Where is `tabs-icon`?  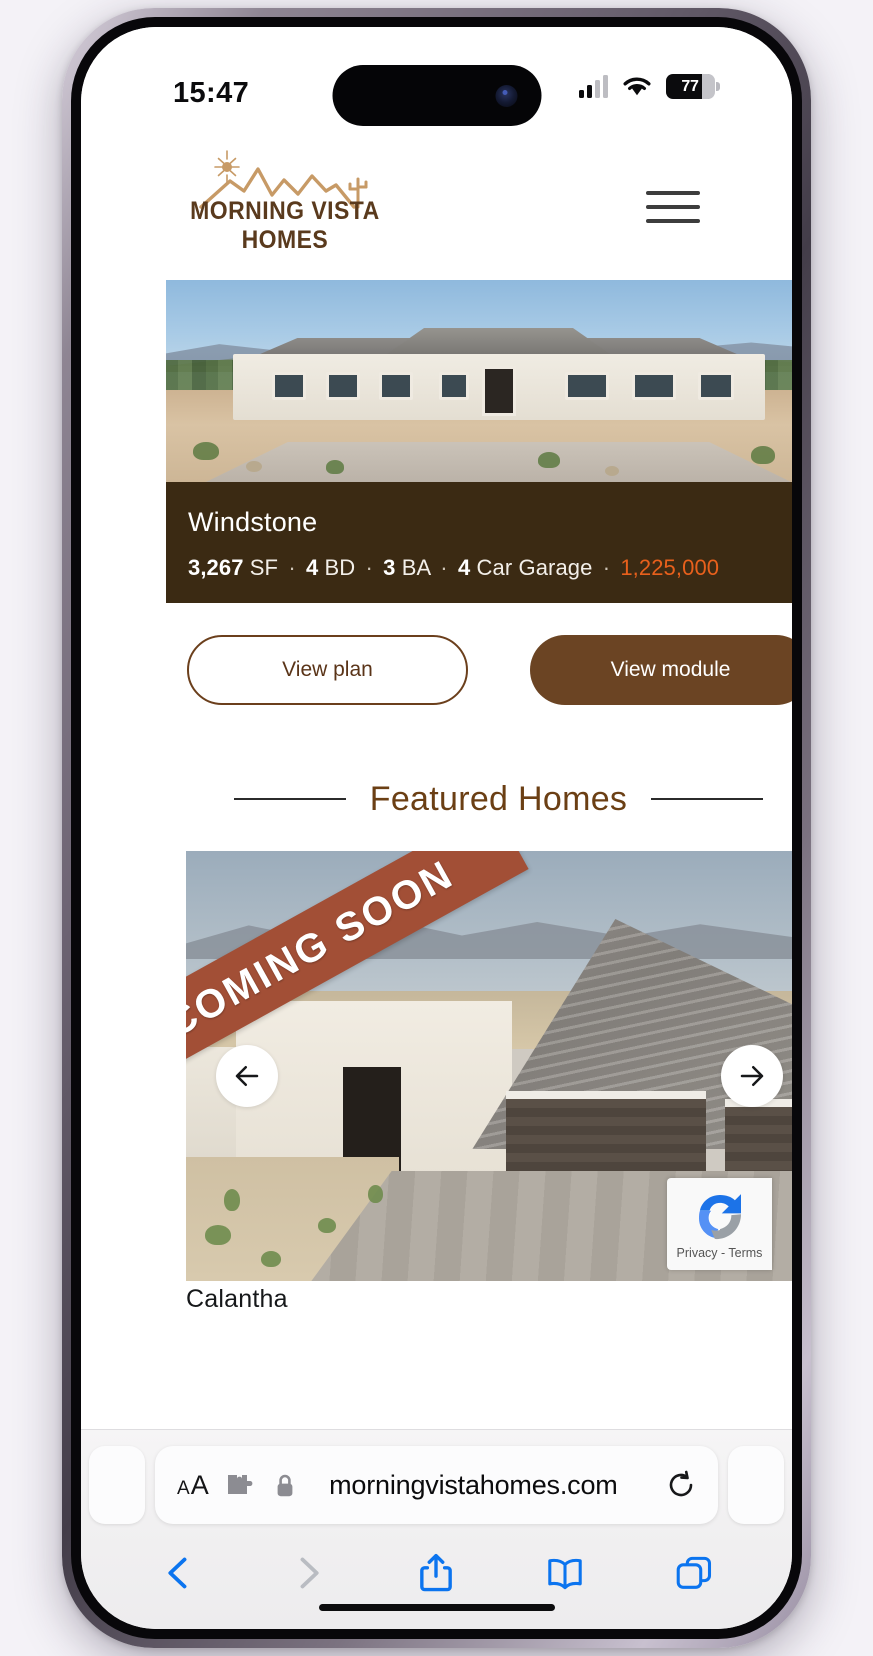
tabs-icon is located at coordinates (693, 1572).